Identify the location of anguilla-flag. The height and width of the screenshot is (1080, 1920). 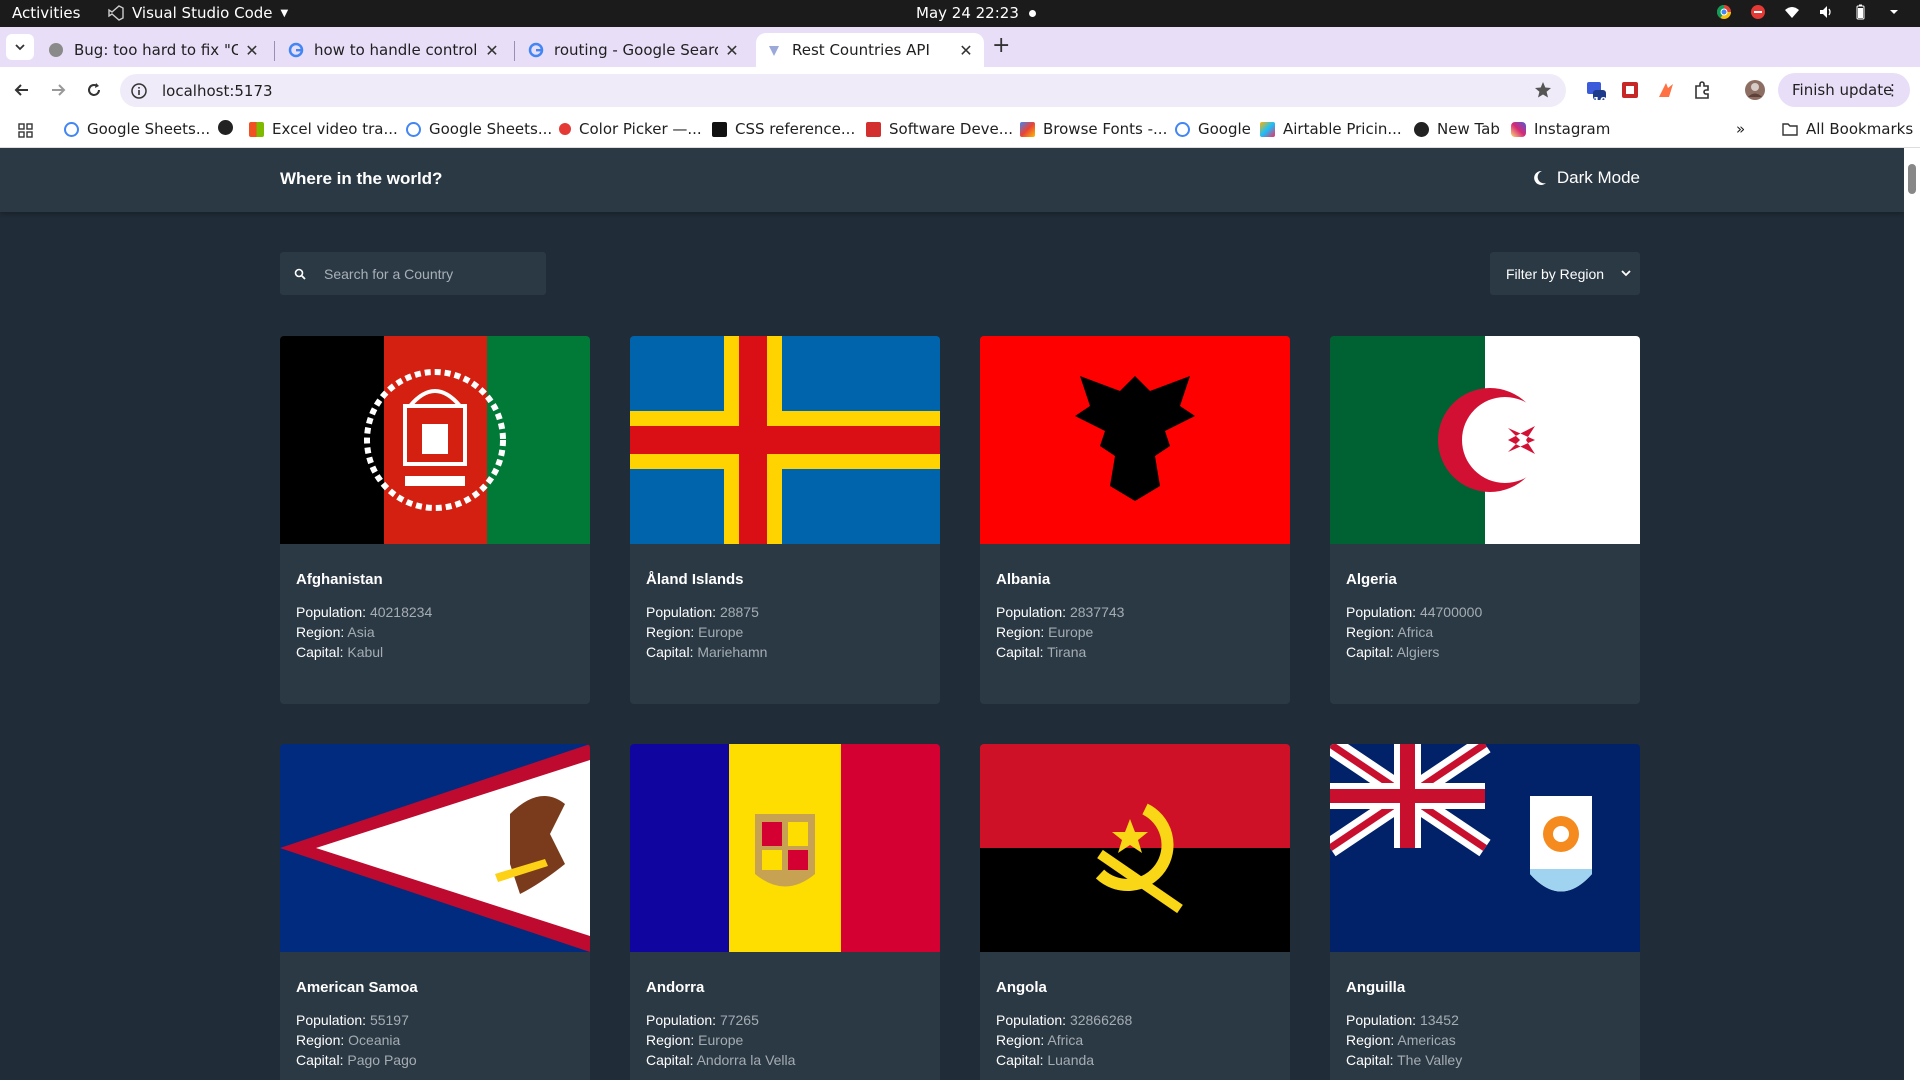
(1485, 848).